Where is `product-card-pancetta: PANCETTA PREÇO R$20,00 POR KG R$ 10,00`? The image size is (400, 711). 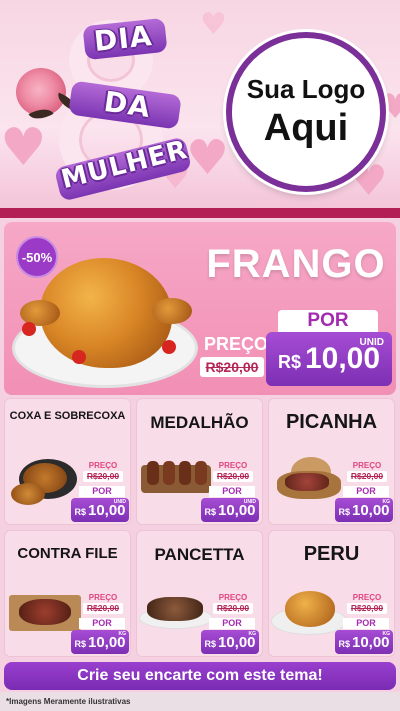 product-card-pancetta: PANCETTA PREÇO R$20,00 POR KG R$ 10,00 is located at coordinates (199, 593).